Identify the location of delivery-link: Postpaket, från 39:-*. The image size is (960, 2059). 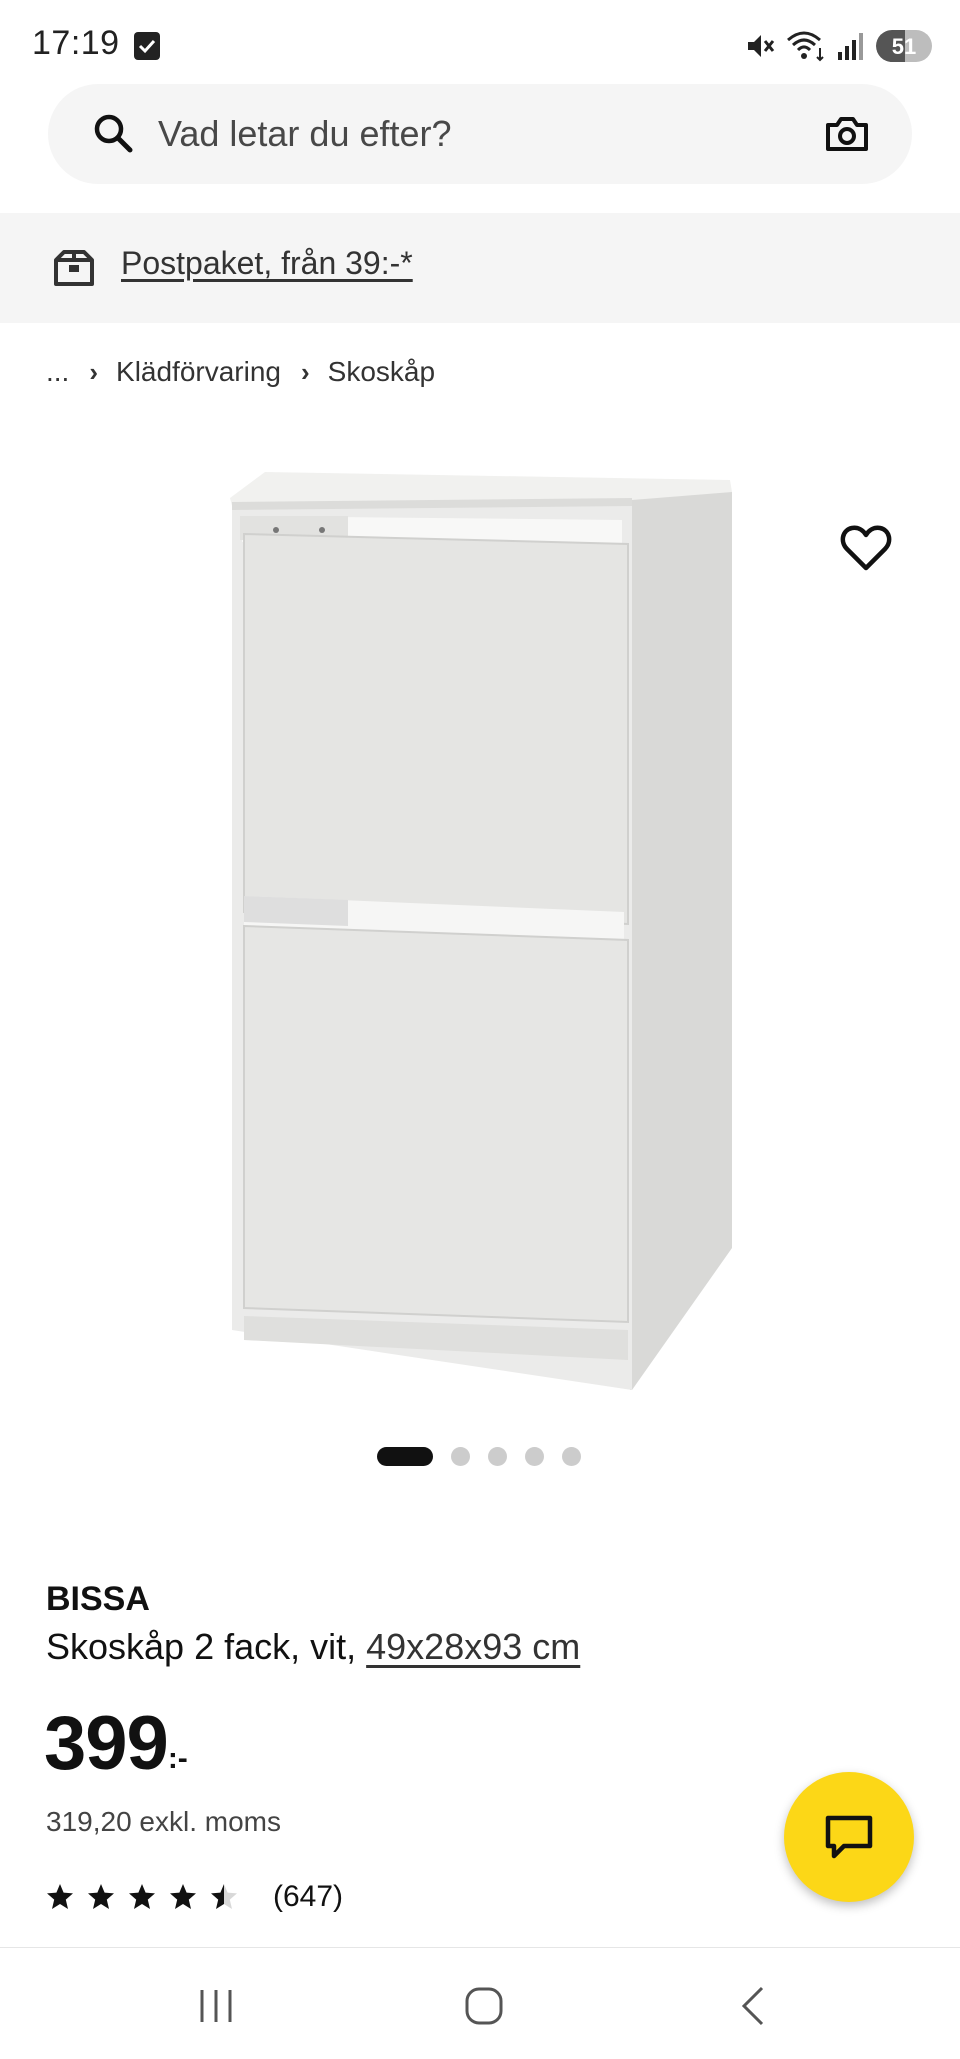
(267, 263).